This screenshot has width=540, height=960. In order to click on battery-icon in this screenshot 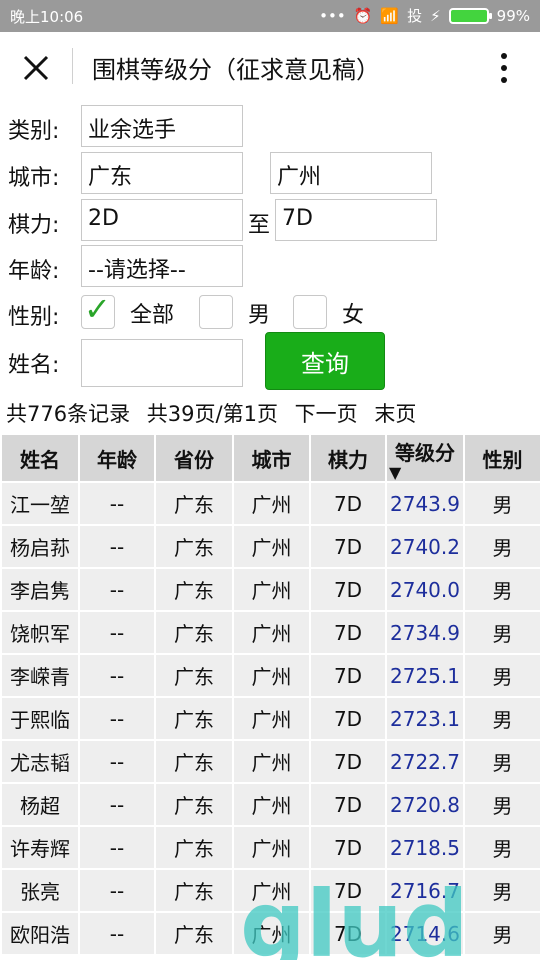, I will do `click(470, 15)`.